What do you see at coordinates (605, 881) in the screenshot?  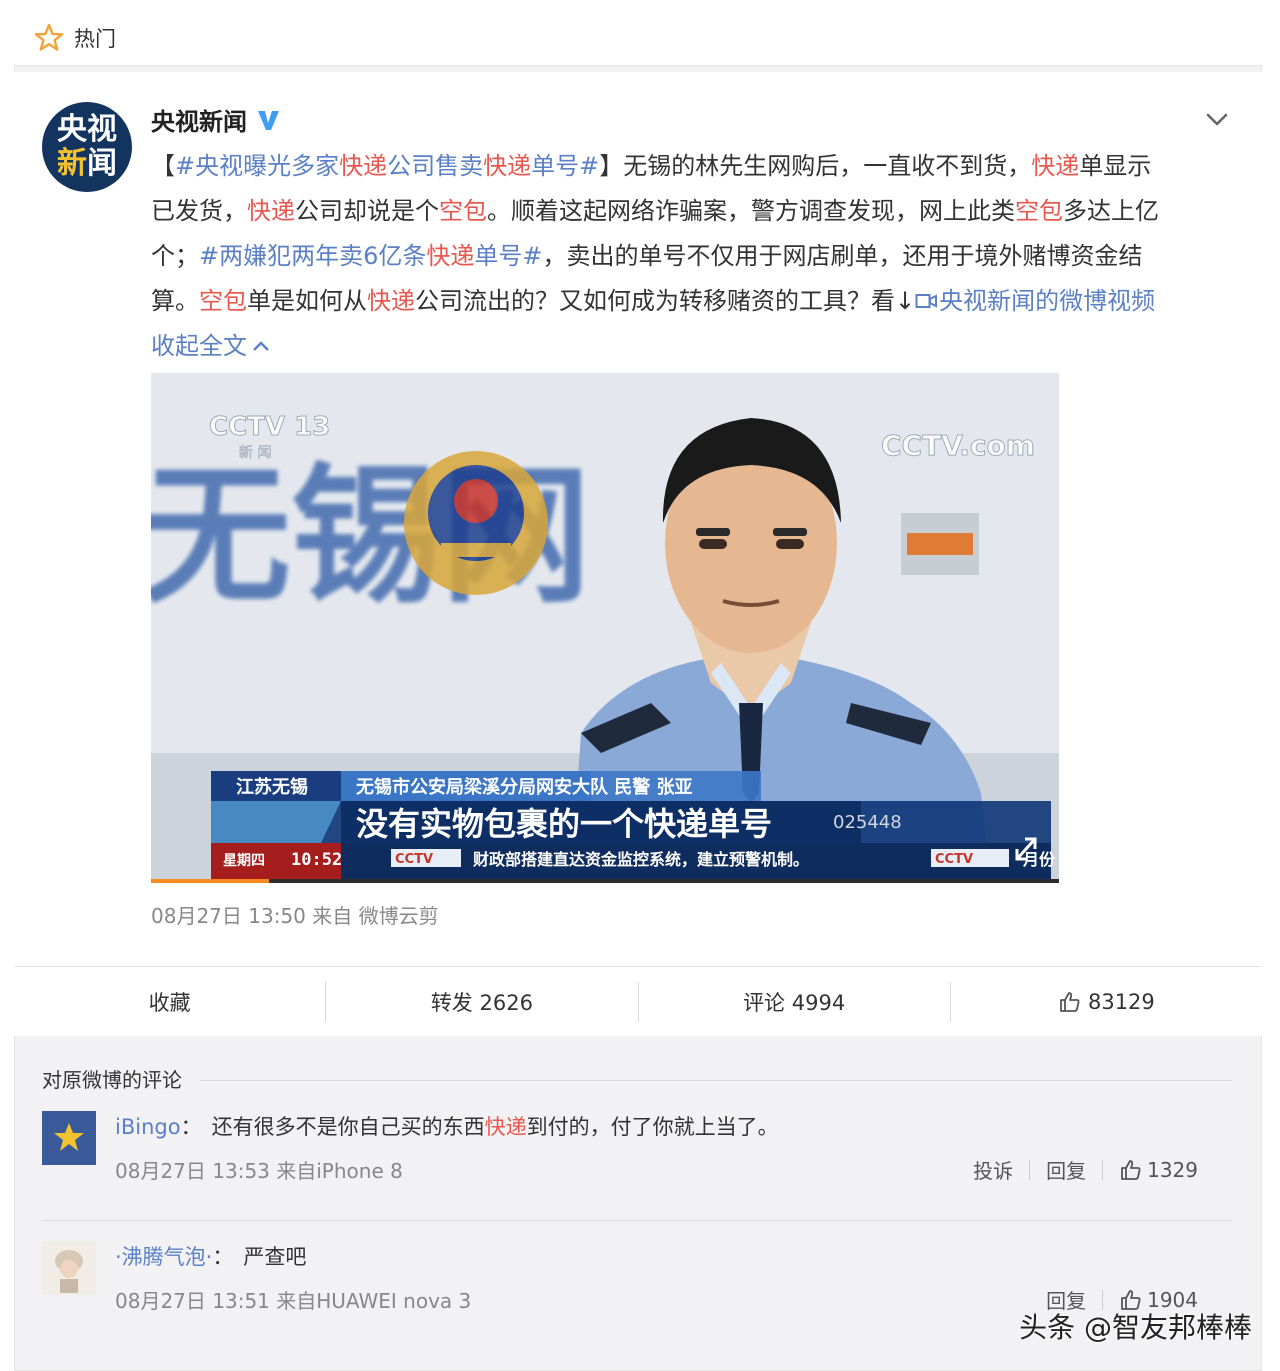 I see `progress-track` at bounding box center [605, 881].